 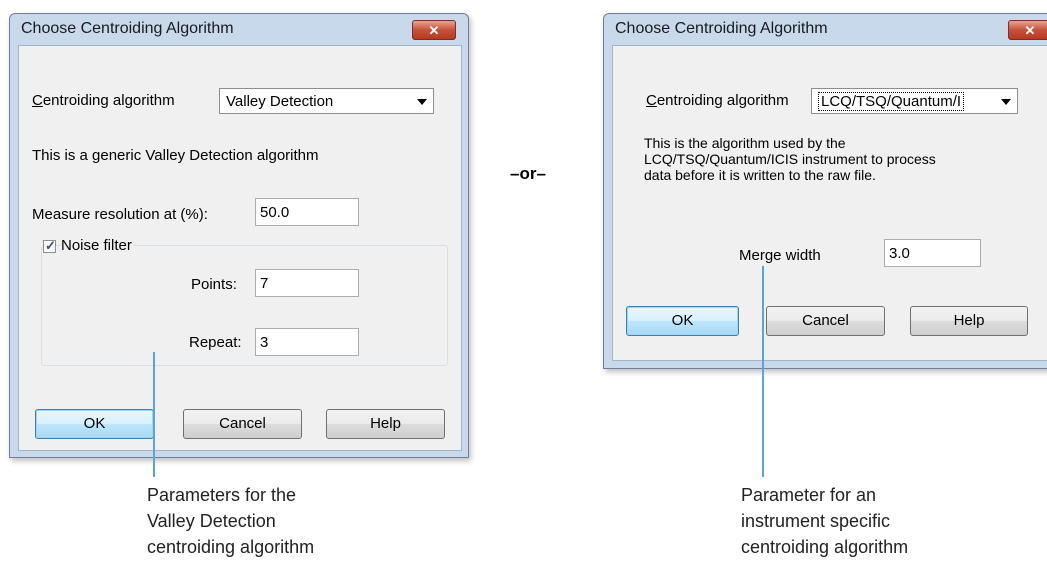 What do you see at coordinates (891, 101) in the screenshot?
I see `centroiding-algorithm-value: LCQ/TSQ/Quantum/I` at bounding box center [891, 101].